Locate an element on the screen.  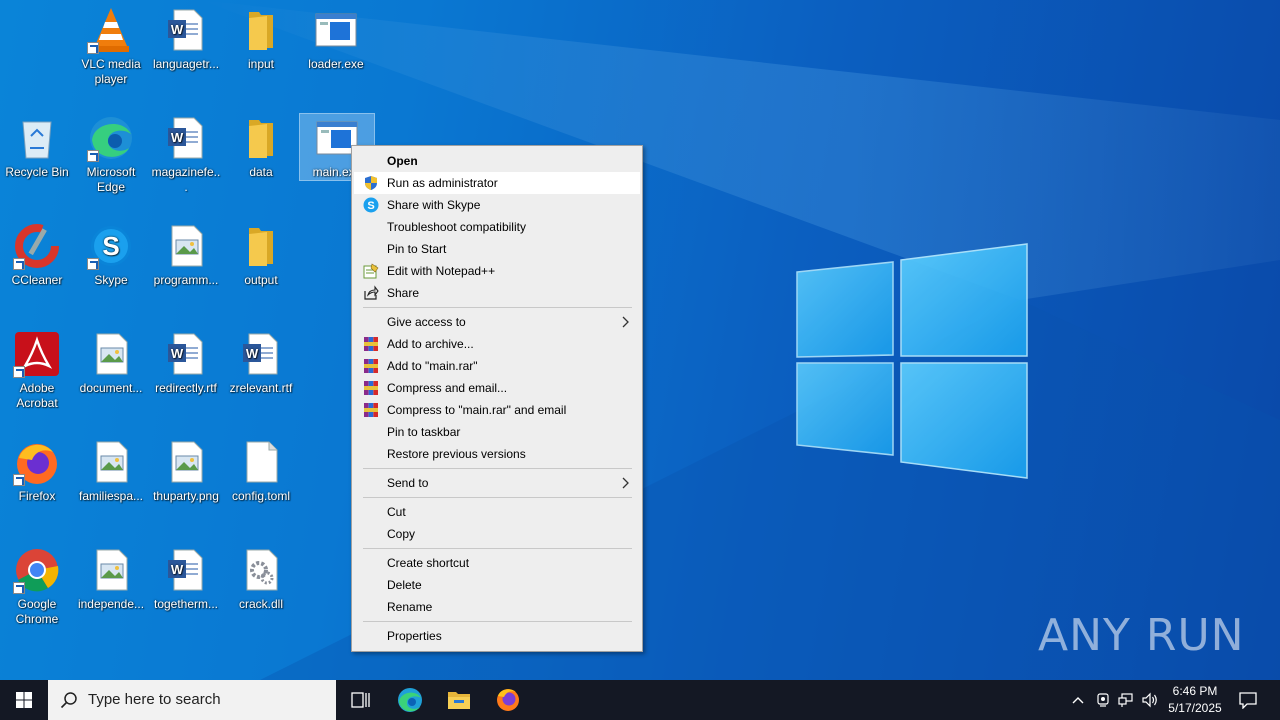
shield-icon is located at coordinates (371, 183).